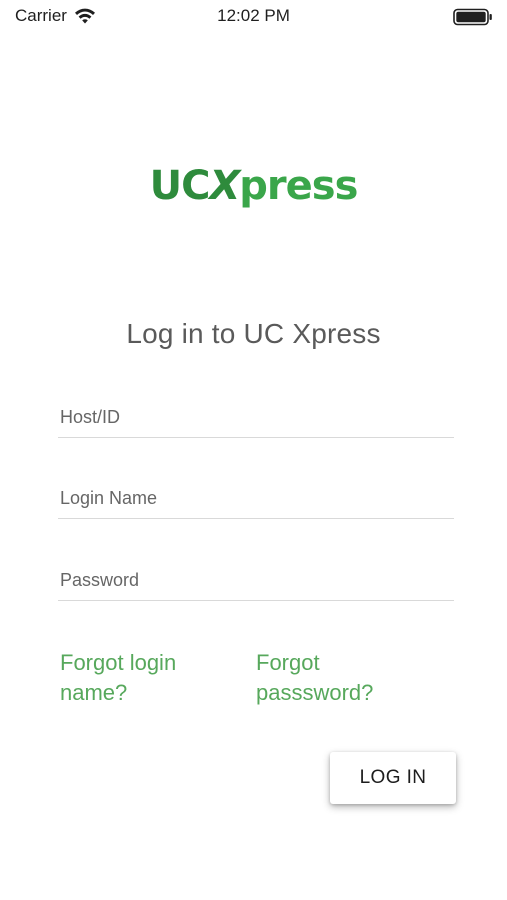  Describe the element at coordinates (145, 678) in the screenshot. I see `forgot-login-name-link: Forgot login name?` at that location.